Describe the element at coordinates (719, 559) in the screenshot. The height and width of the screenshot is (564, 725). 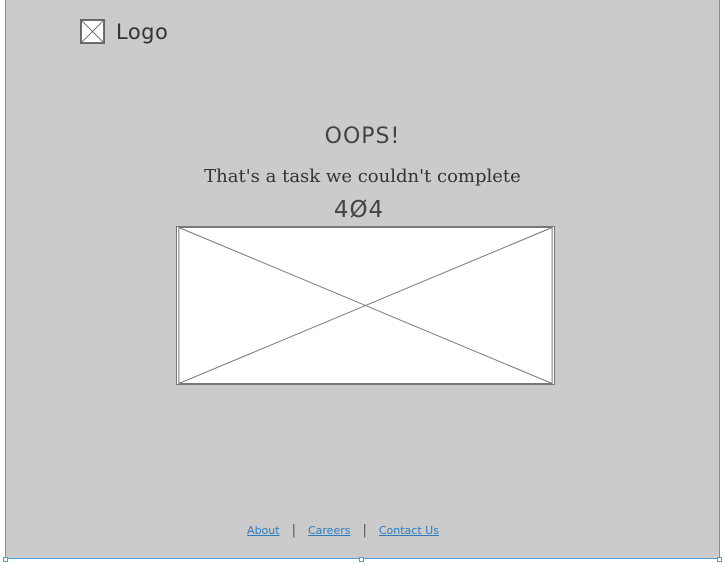
I see `resize-handle-bottom-right` at that location.